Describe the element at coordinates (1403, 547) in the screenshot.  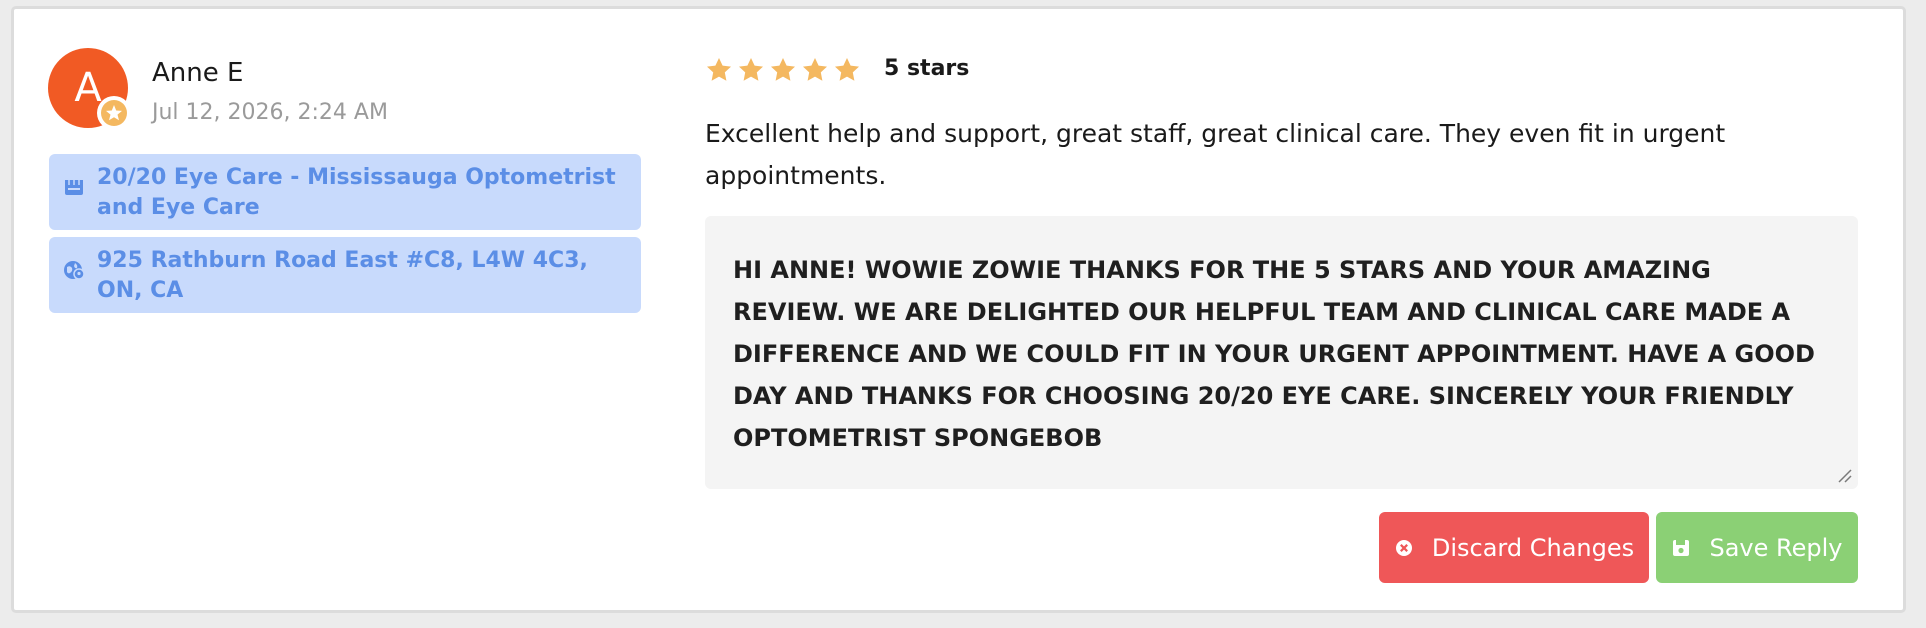
I see `close-circle-icon` at that location.